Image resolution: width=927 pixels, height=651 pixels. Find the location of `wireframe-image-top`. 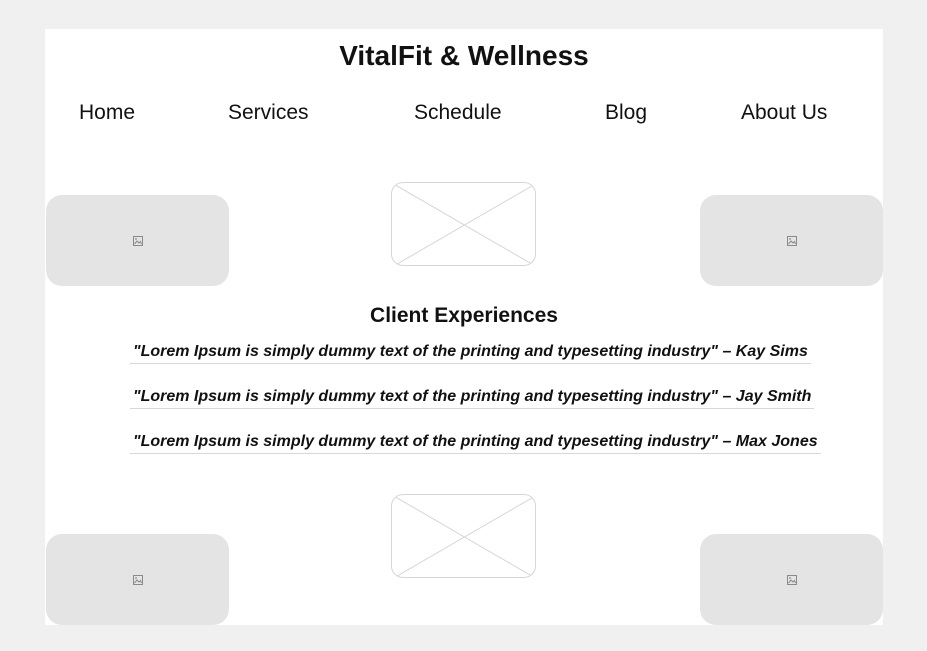

wireframe-image-top is located at coordinates (463, 224).